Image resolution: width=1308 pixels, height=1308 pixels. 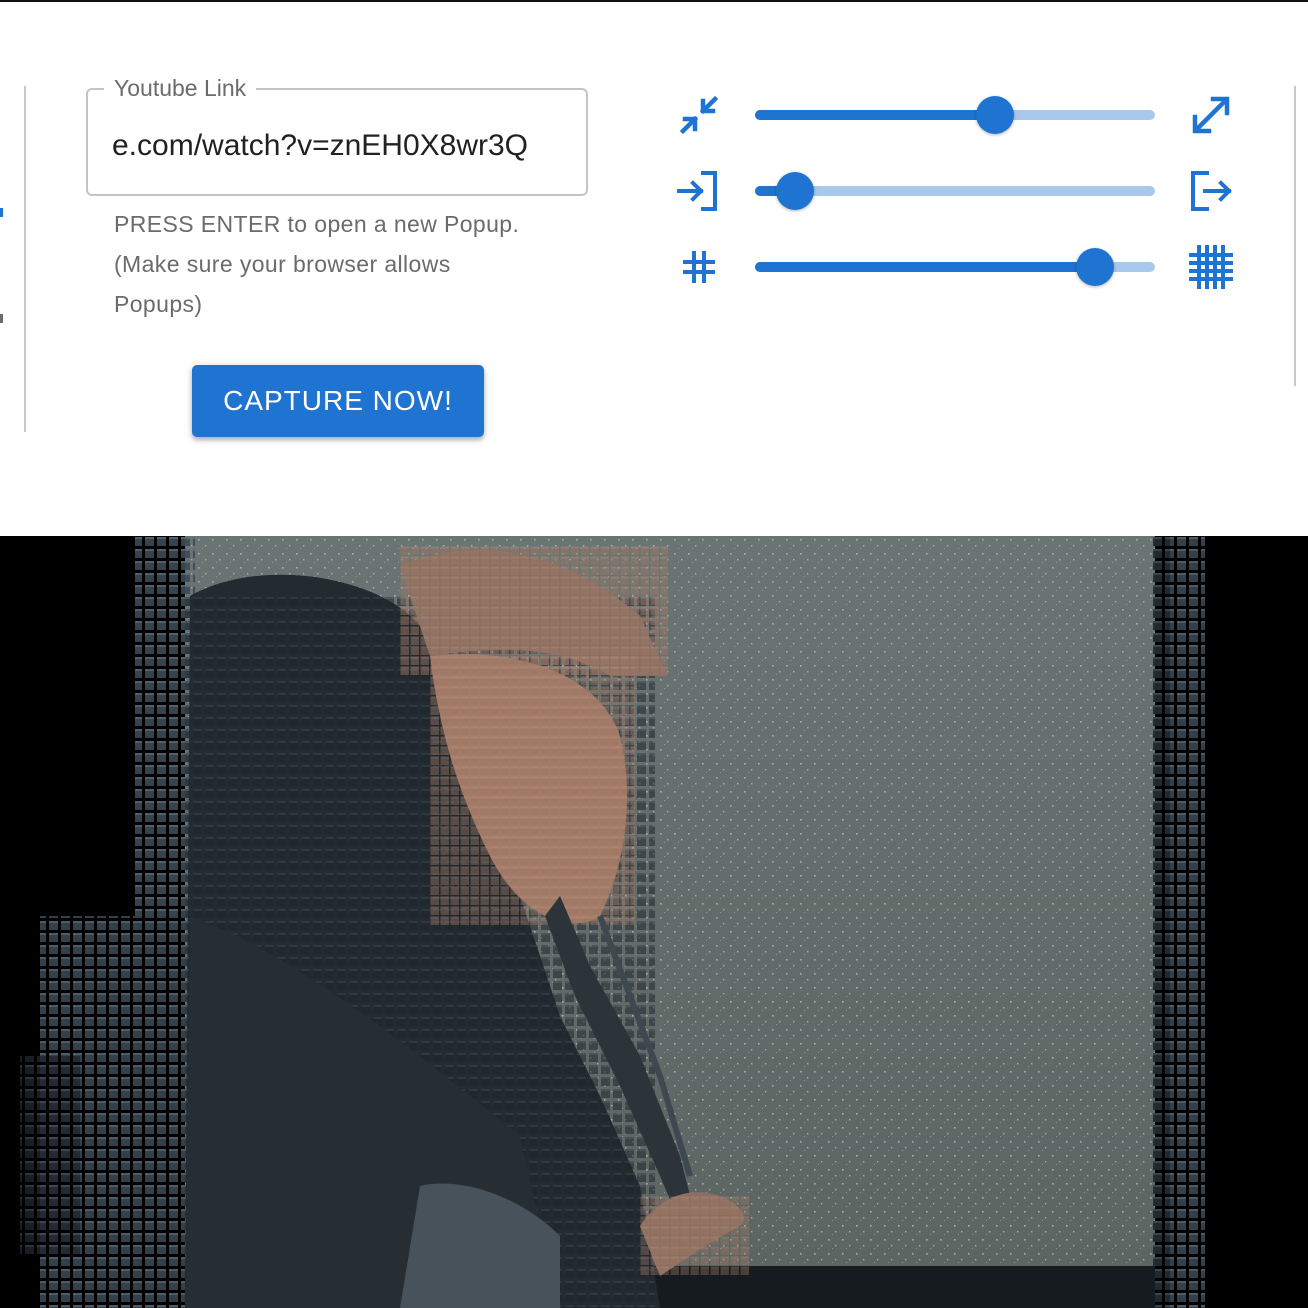 I want to click on scale-slider, so click(x=955, y=115).